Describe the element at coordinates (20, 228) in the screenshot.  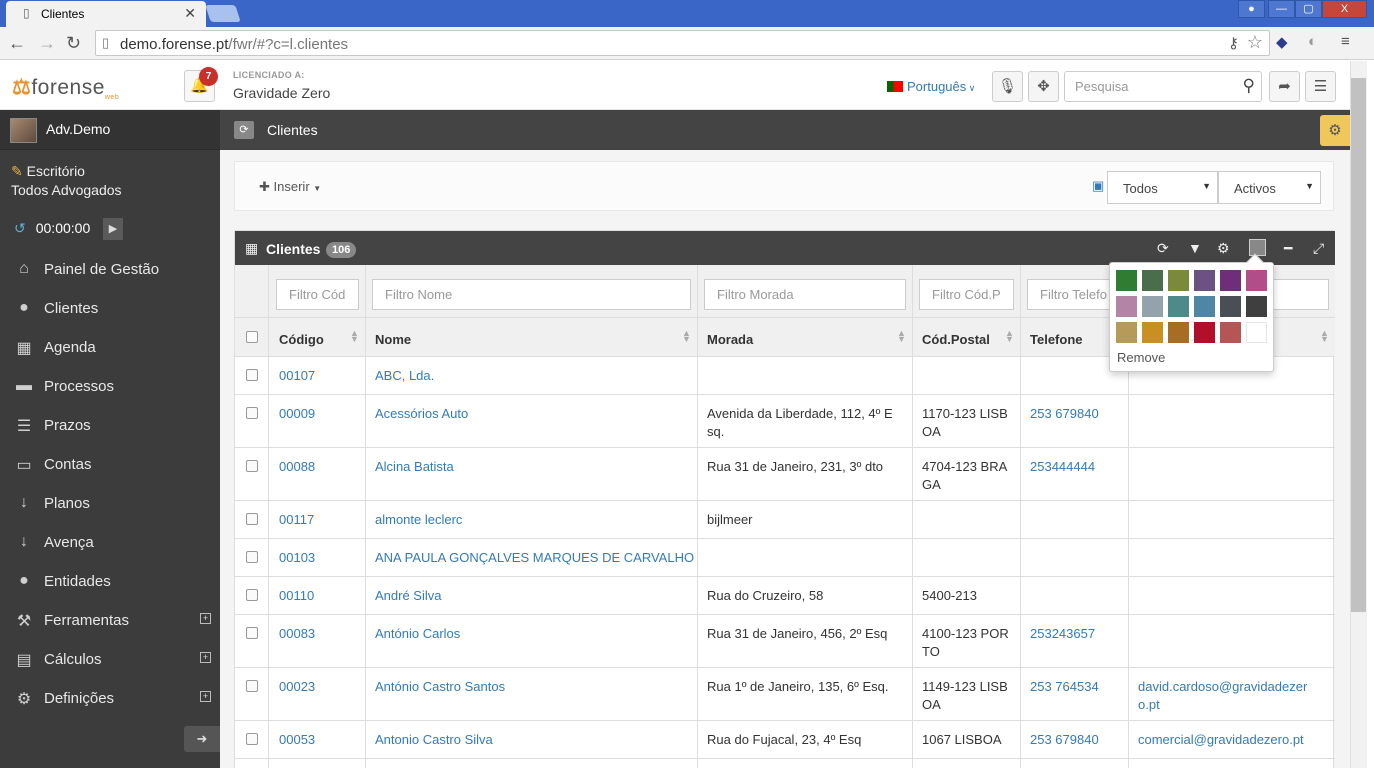
I see `history-icon: ↺` at that location.